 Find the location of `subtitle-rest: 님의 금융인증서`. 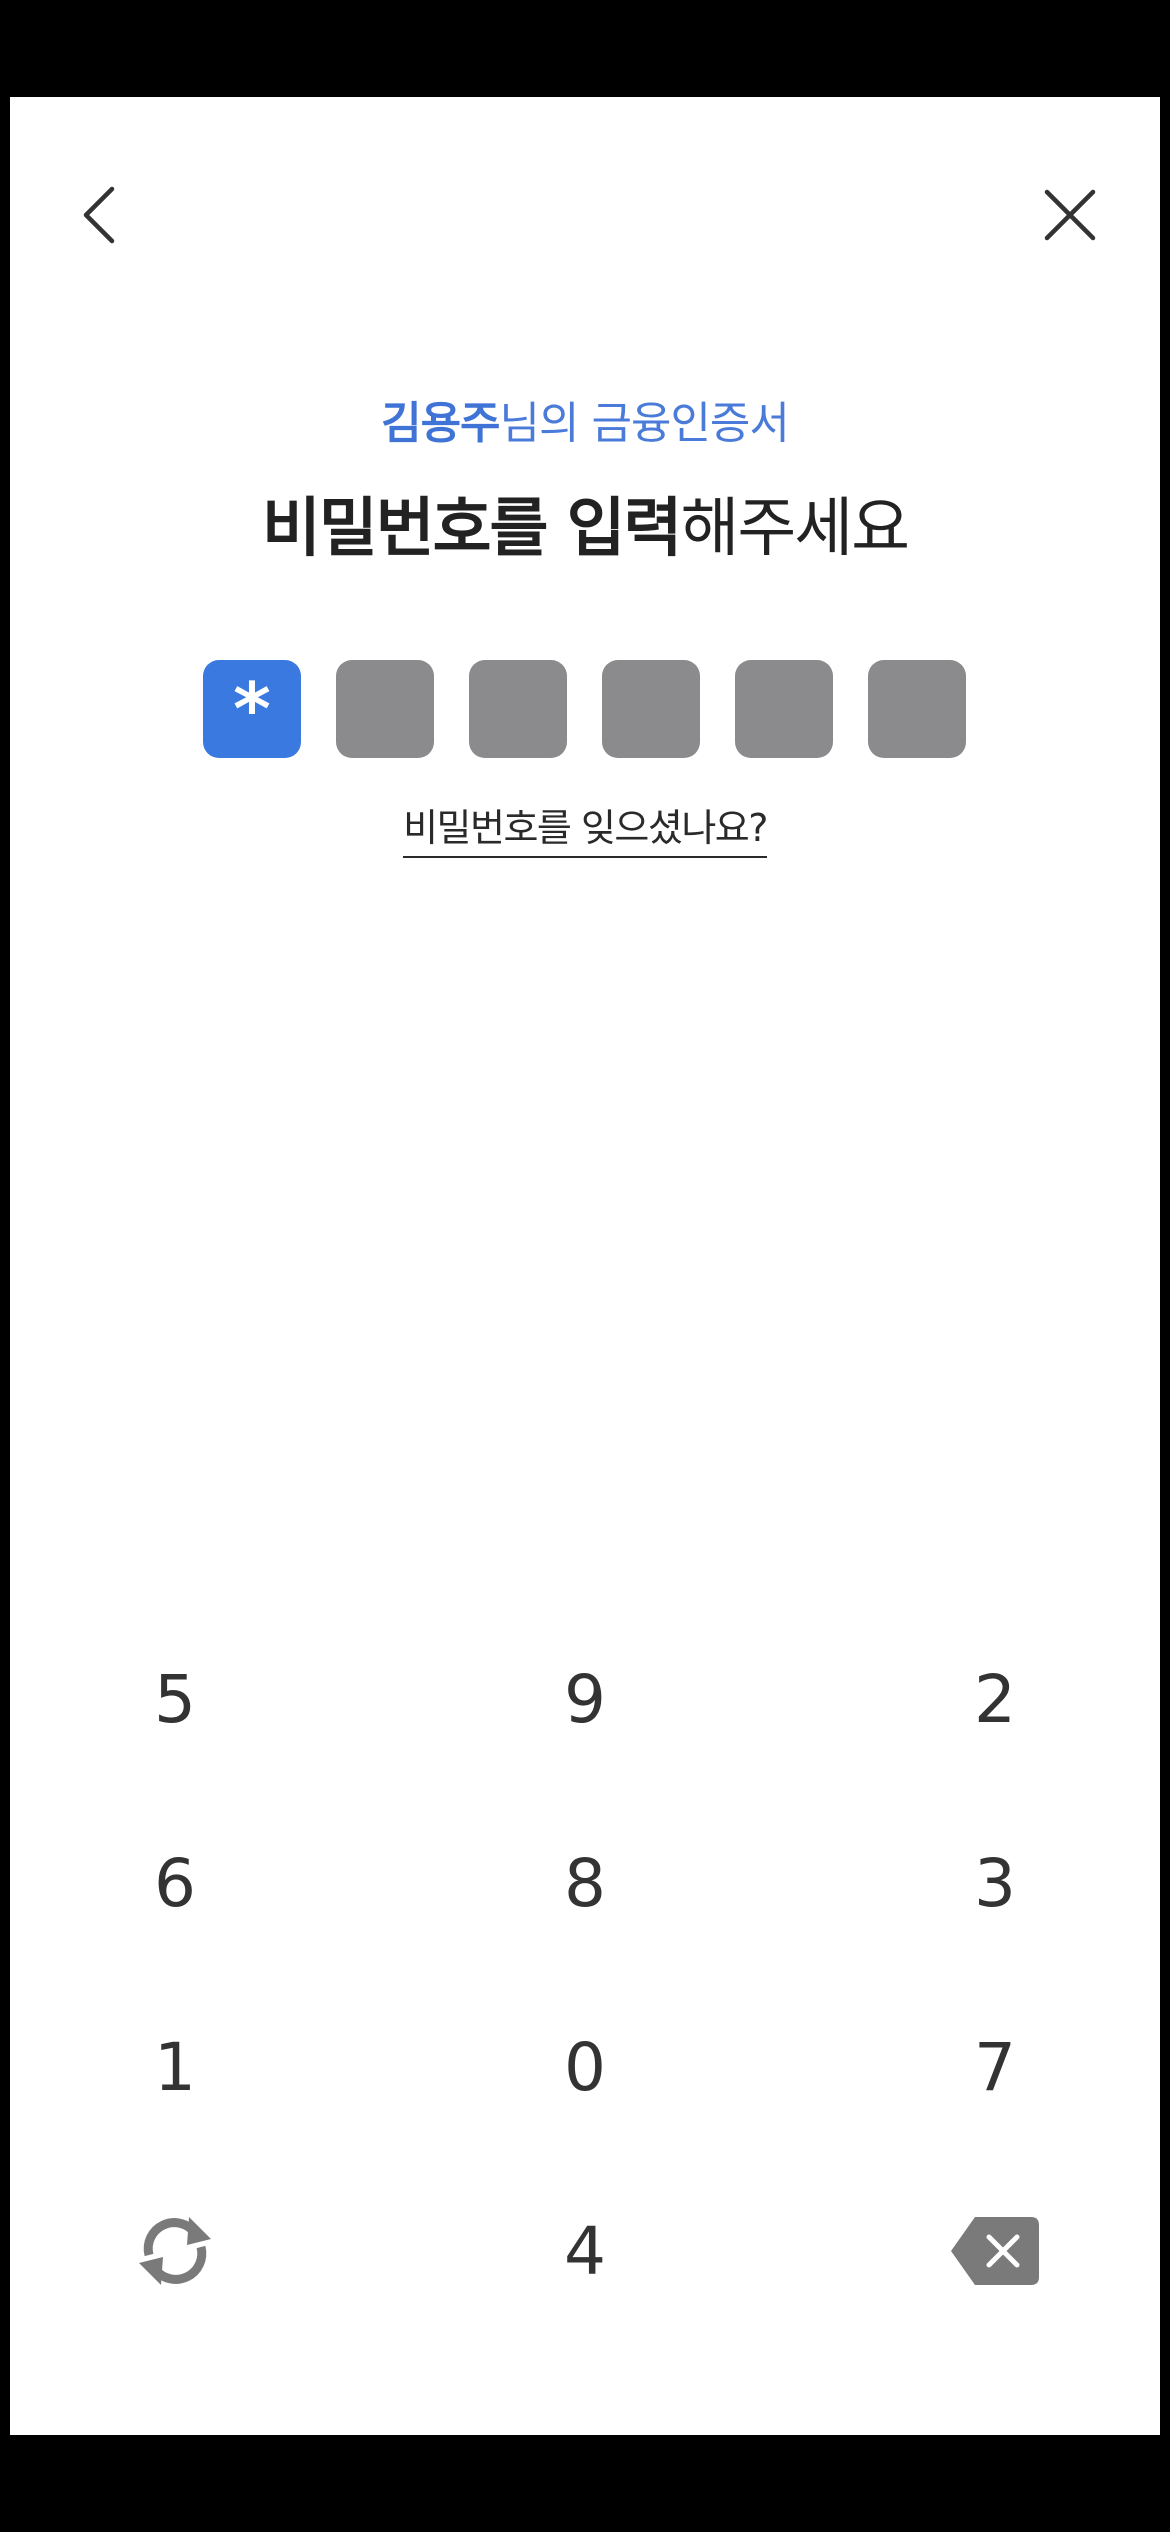

subtitle-rest: 님의 금융인증서 is located at coordinates (644, 423).